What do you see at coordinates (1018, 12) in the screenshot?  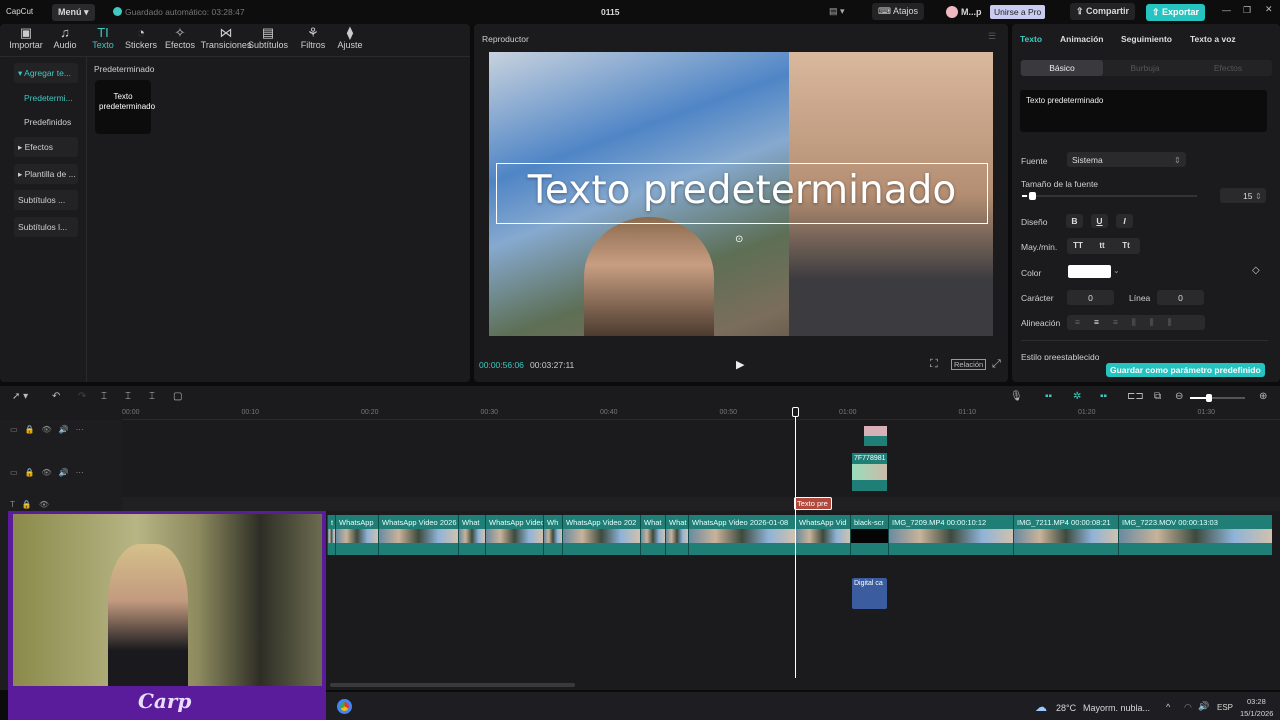 I see `join-pro-button: Unirse a Pro` at bounding box center [1018, 12].